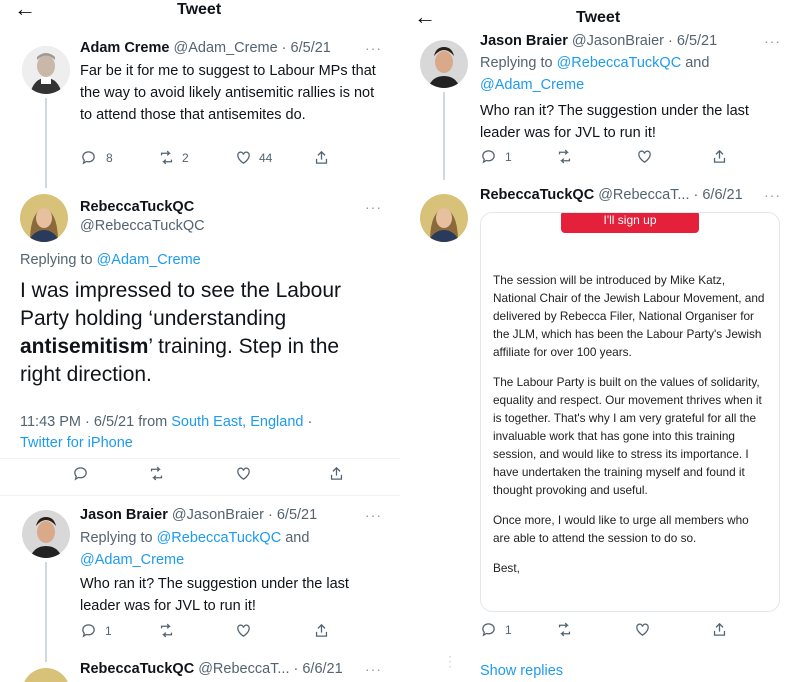 The width and height of the screenshot is (800, 682). I want to click on tweet-header: RebeccaTuckQC @RebeccaT... · 6/6/21, so click(211, 669).